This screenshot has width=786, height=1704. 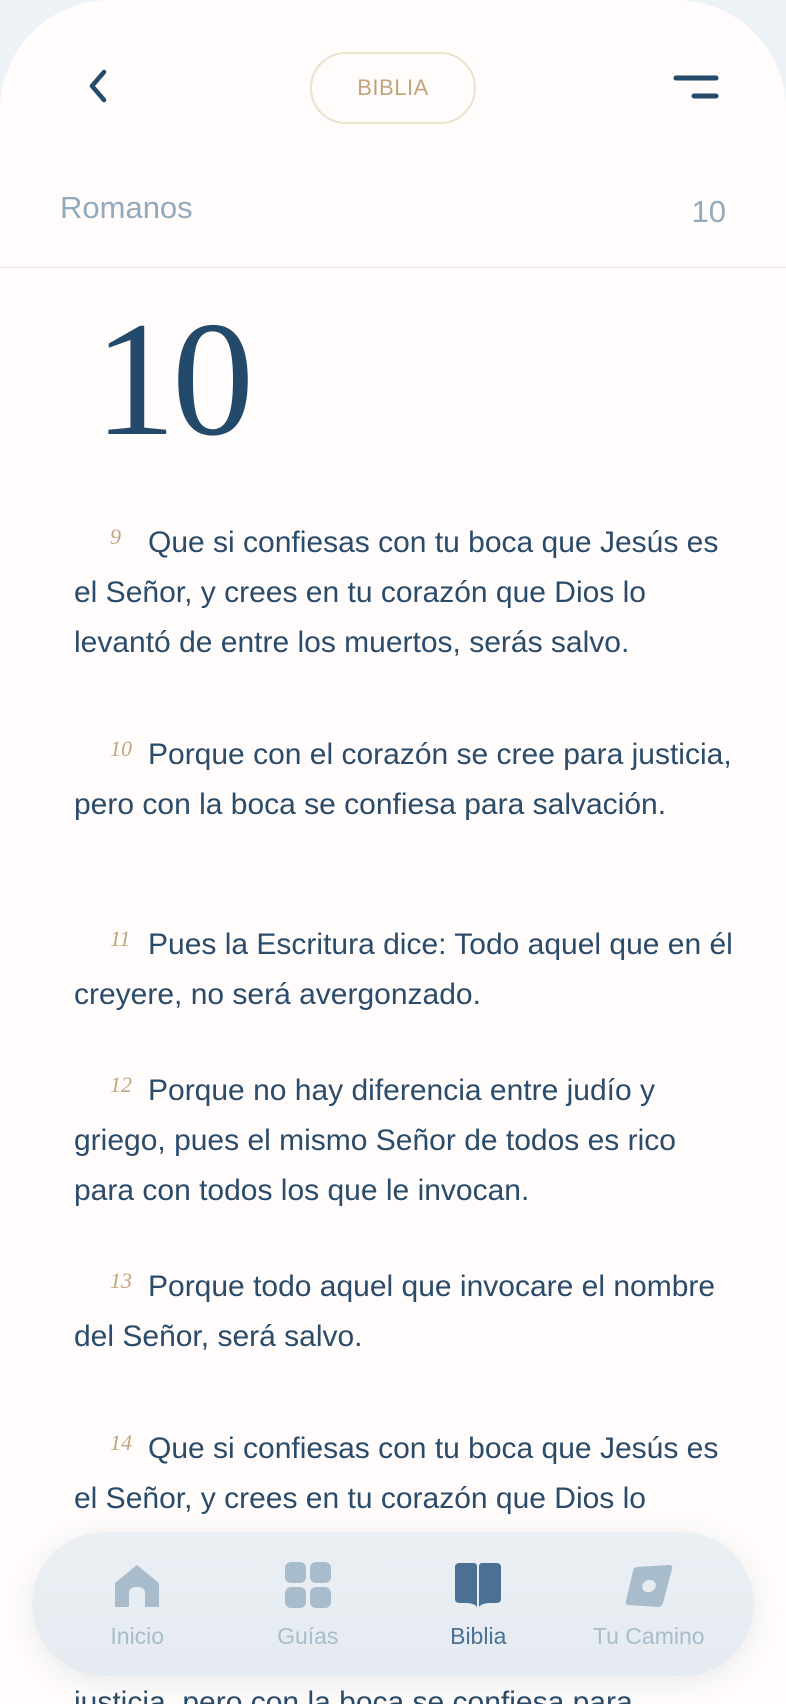 I want to click on verse-number: 14, so click(x=121, y=1442).